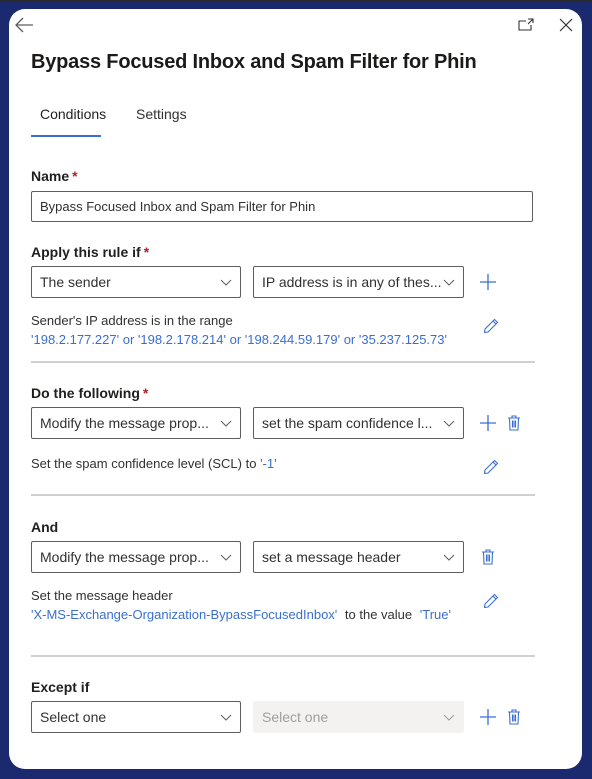 This screenshot has width=592, height=779. Describe the element at coordinates (161, 114) in the screenshot. I see `tab-settings: Settings` at that location.